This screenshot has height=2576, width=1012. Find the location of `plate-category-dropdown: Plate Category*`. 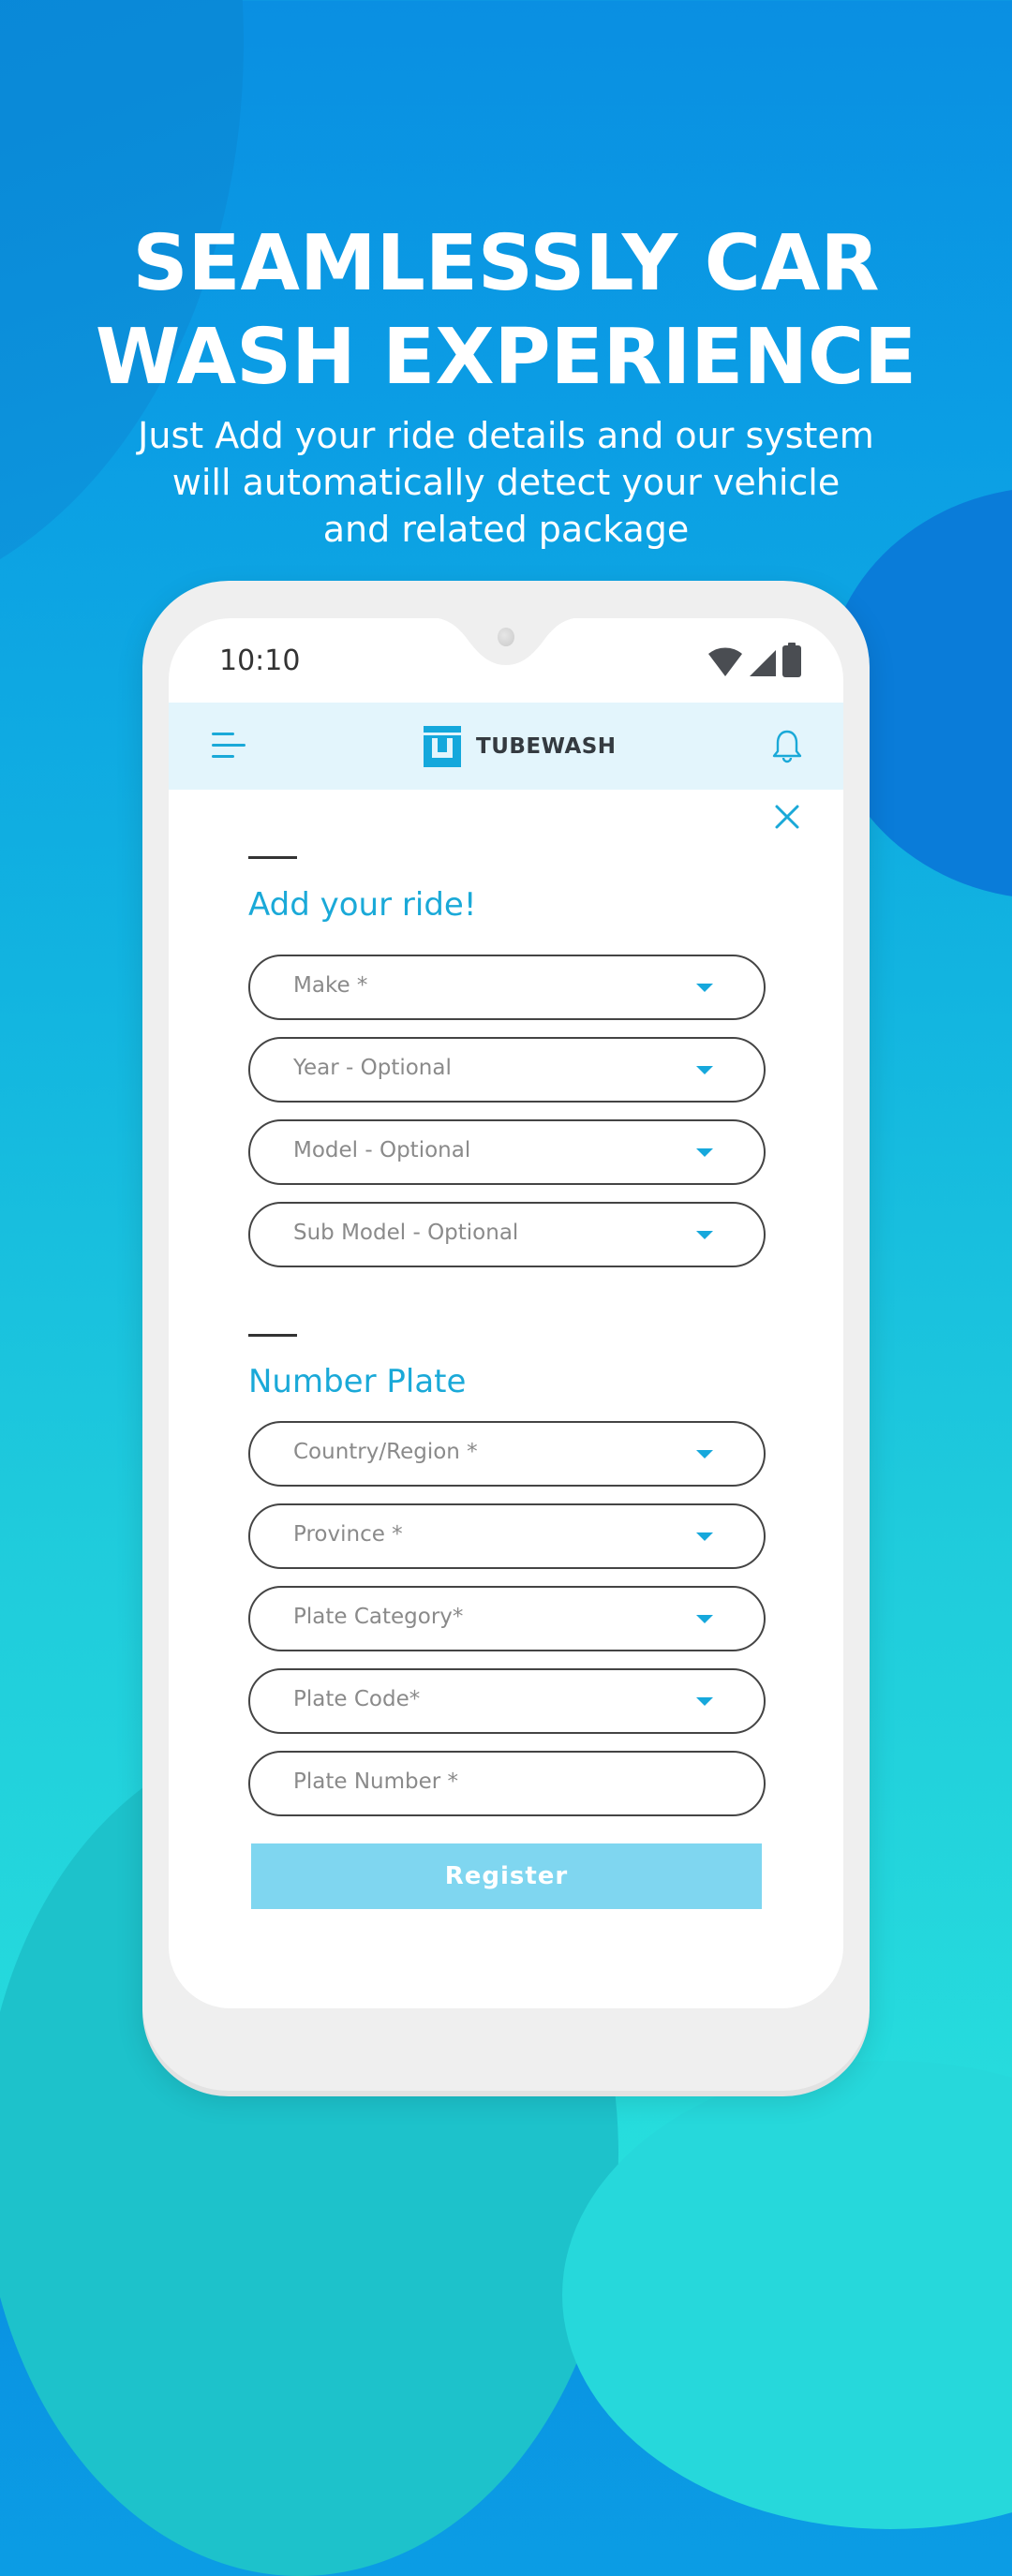

plate-category-dropdown: Plate Category* is located at coordinates (507, 1618).